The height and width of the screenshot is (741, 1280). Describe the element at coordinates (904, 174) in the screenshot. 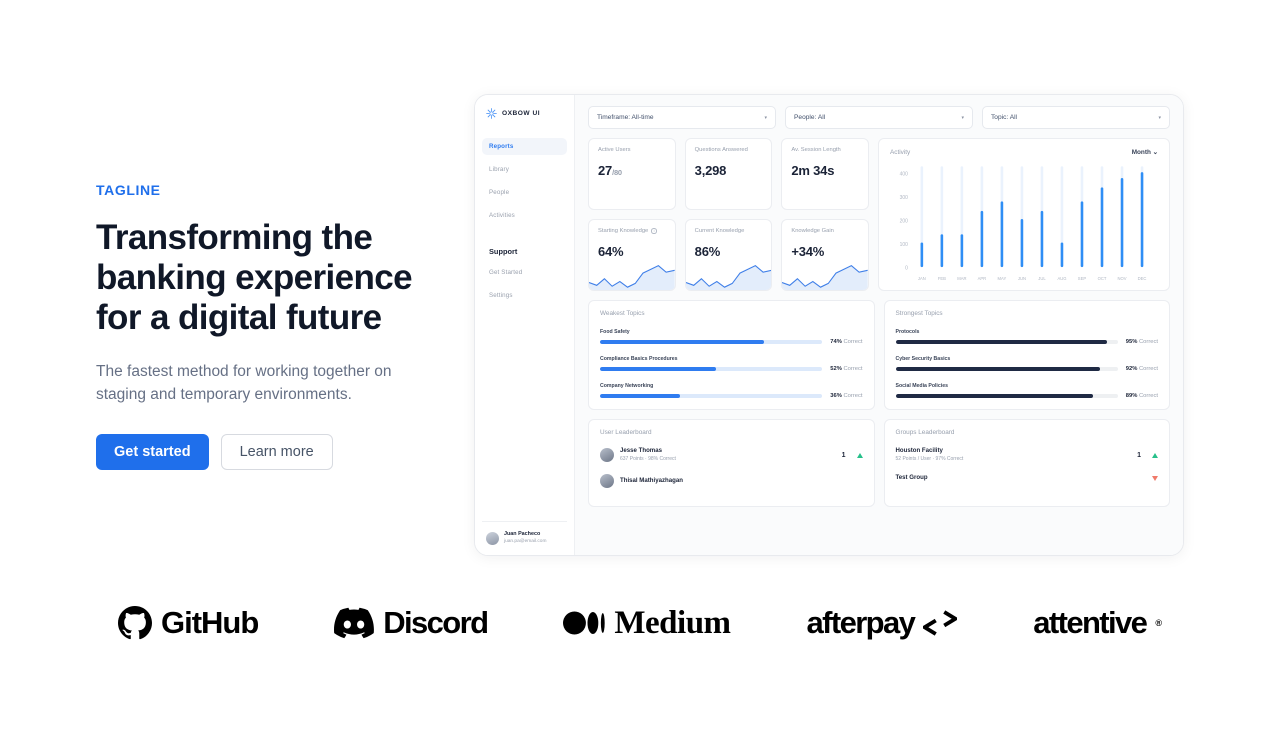

I see `svg-text: 400` at that location.